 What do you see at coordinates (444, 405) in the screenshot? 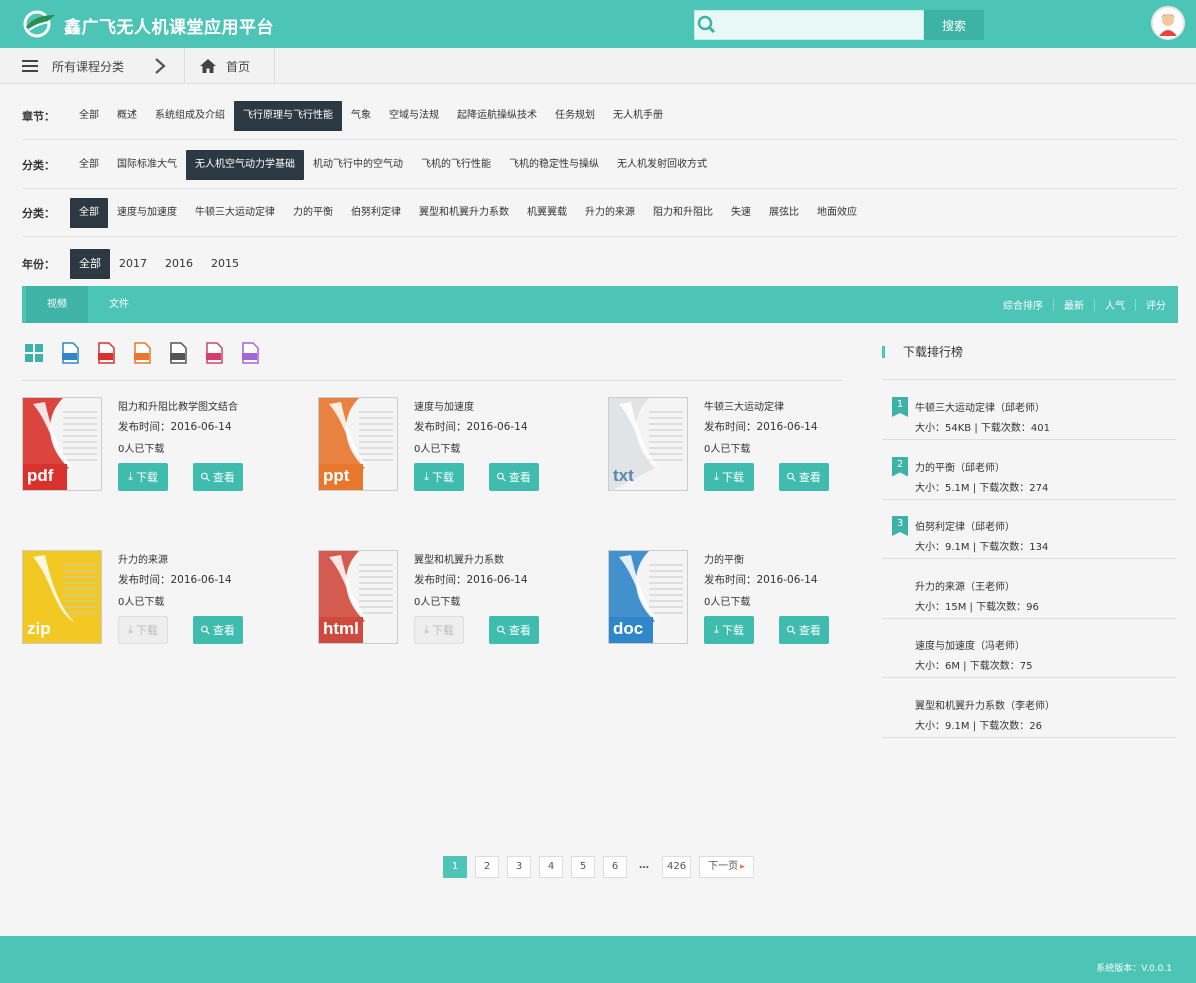
I see `file-title: 速度与加速度` at bounding box center [444, 405].